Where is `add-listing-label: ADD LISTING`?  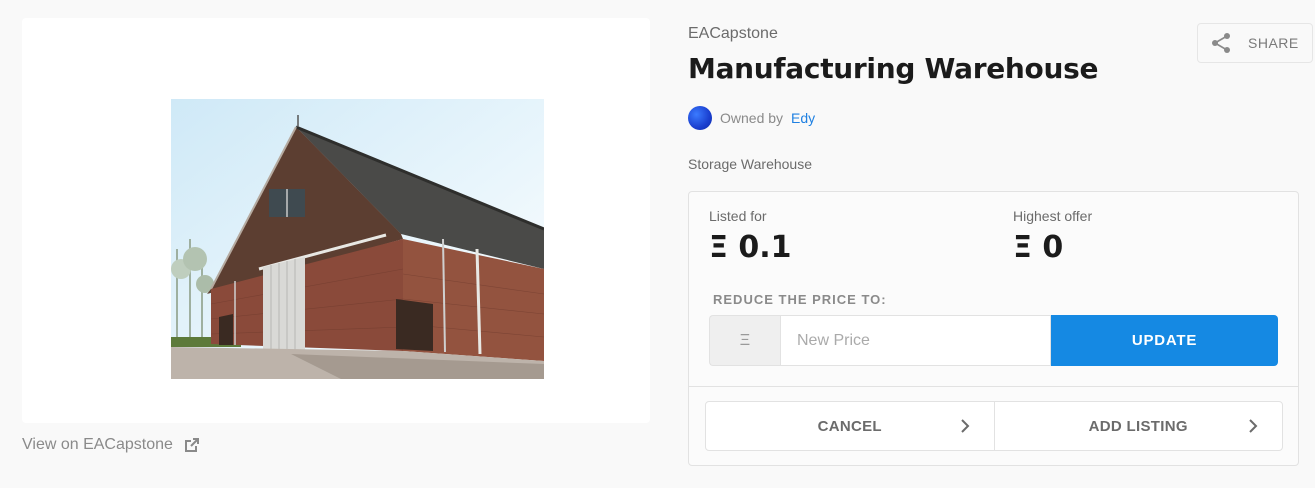
add-listing-label: ADD LISTING is located at coordinates (1138, 426).